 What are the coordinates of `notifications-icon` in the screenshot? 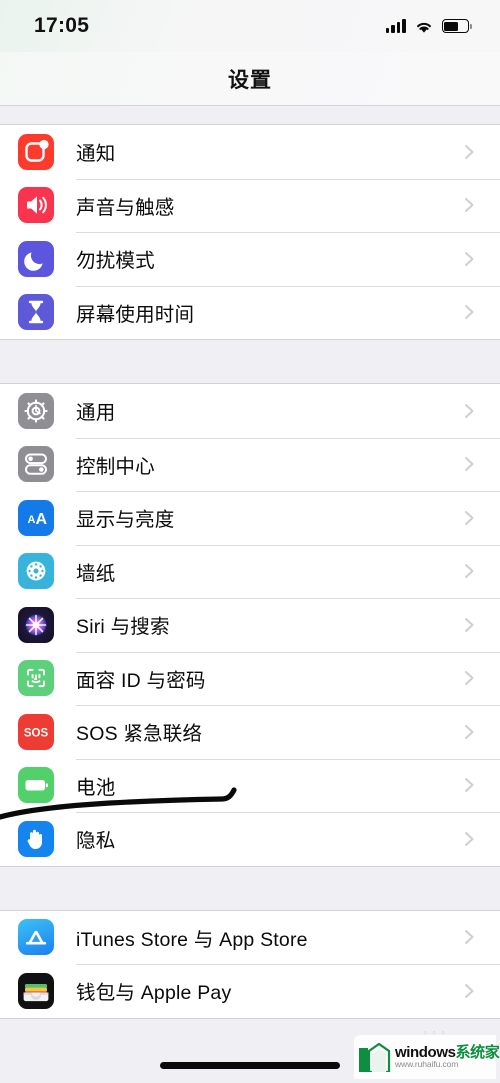 It's located at (36, 151).